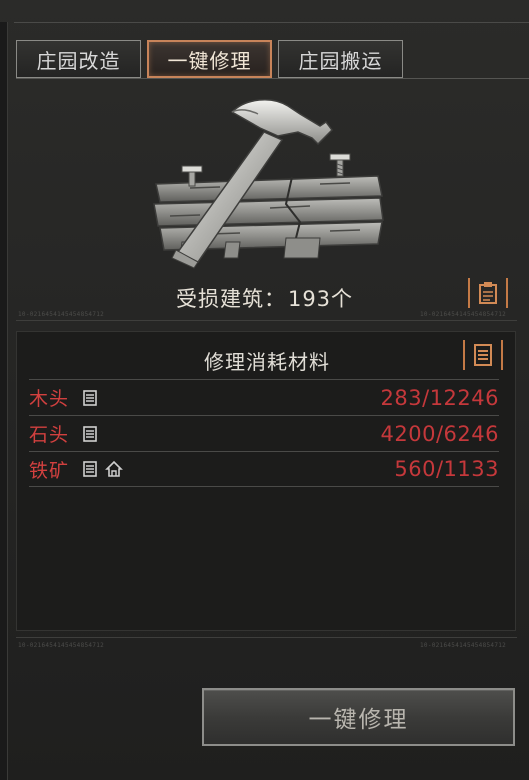  What do you see at coordinates (230, 299) in the screenshot?
I see `damaged-label: 受损建筑：` at bounding box center [230, 299].